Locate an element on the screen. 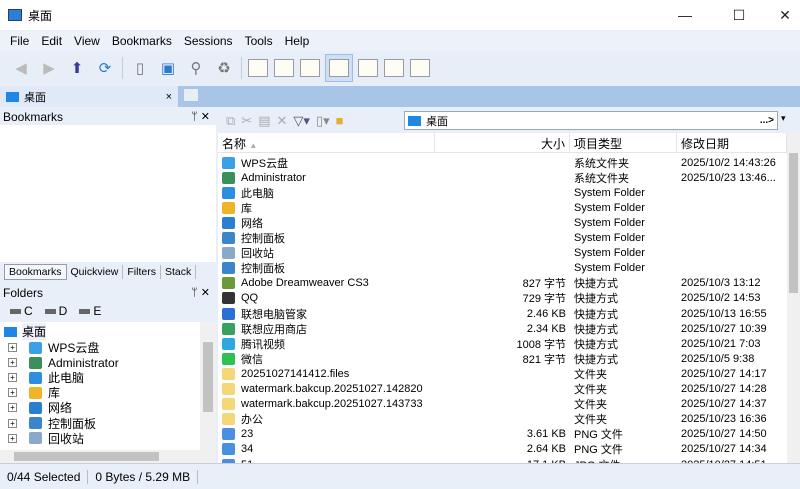 The width and height of the screenshot is (800, 489). tree-node: + 回收站 is located at coordinates (46, 438).